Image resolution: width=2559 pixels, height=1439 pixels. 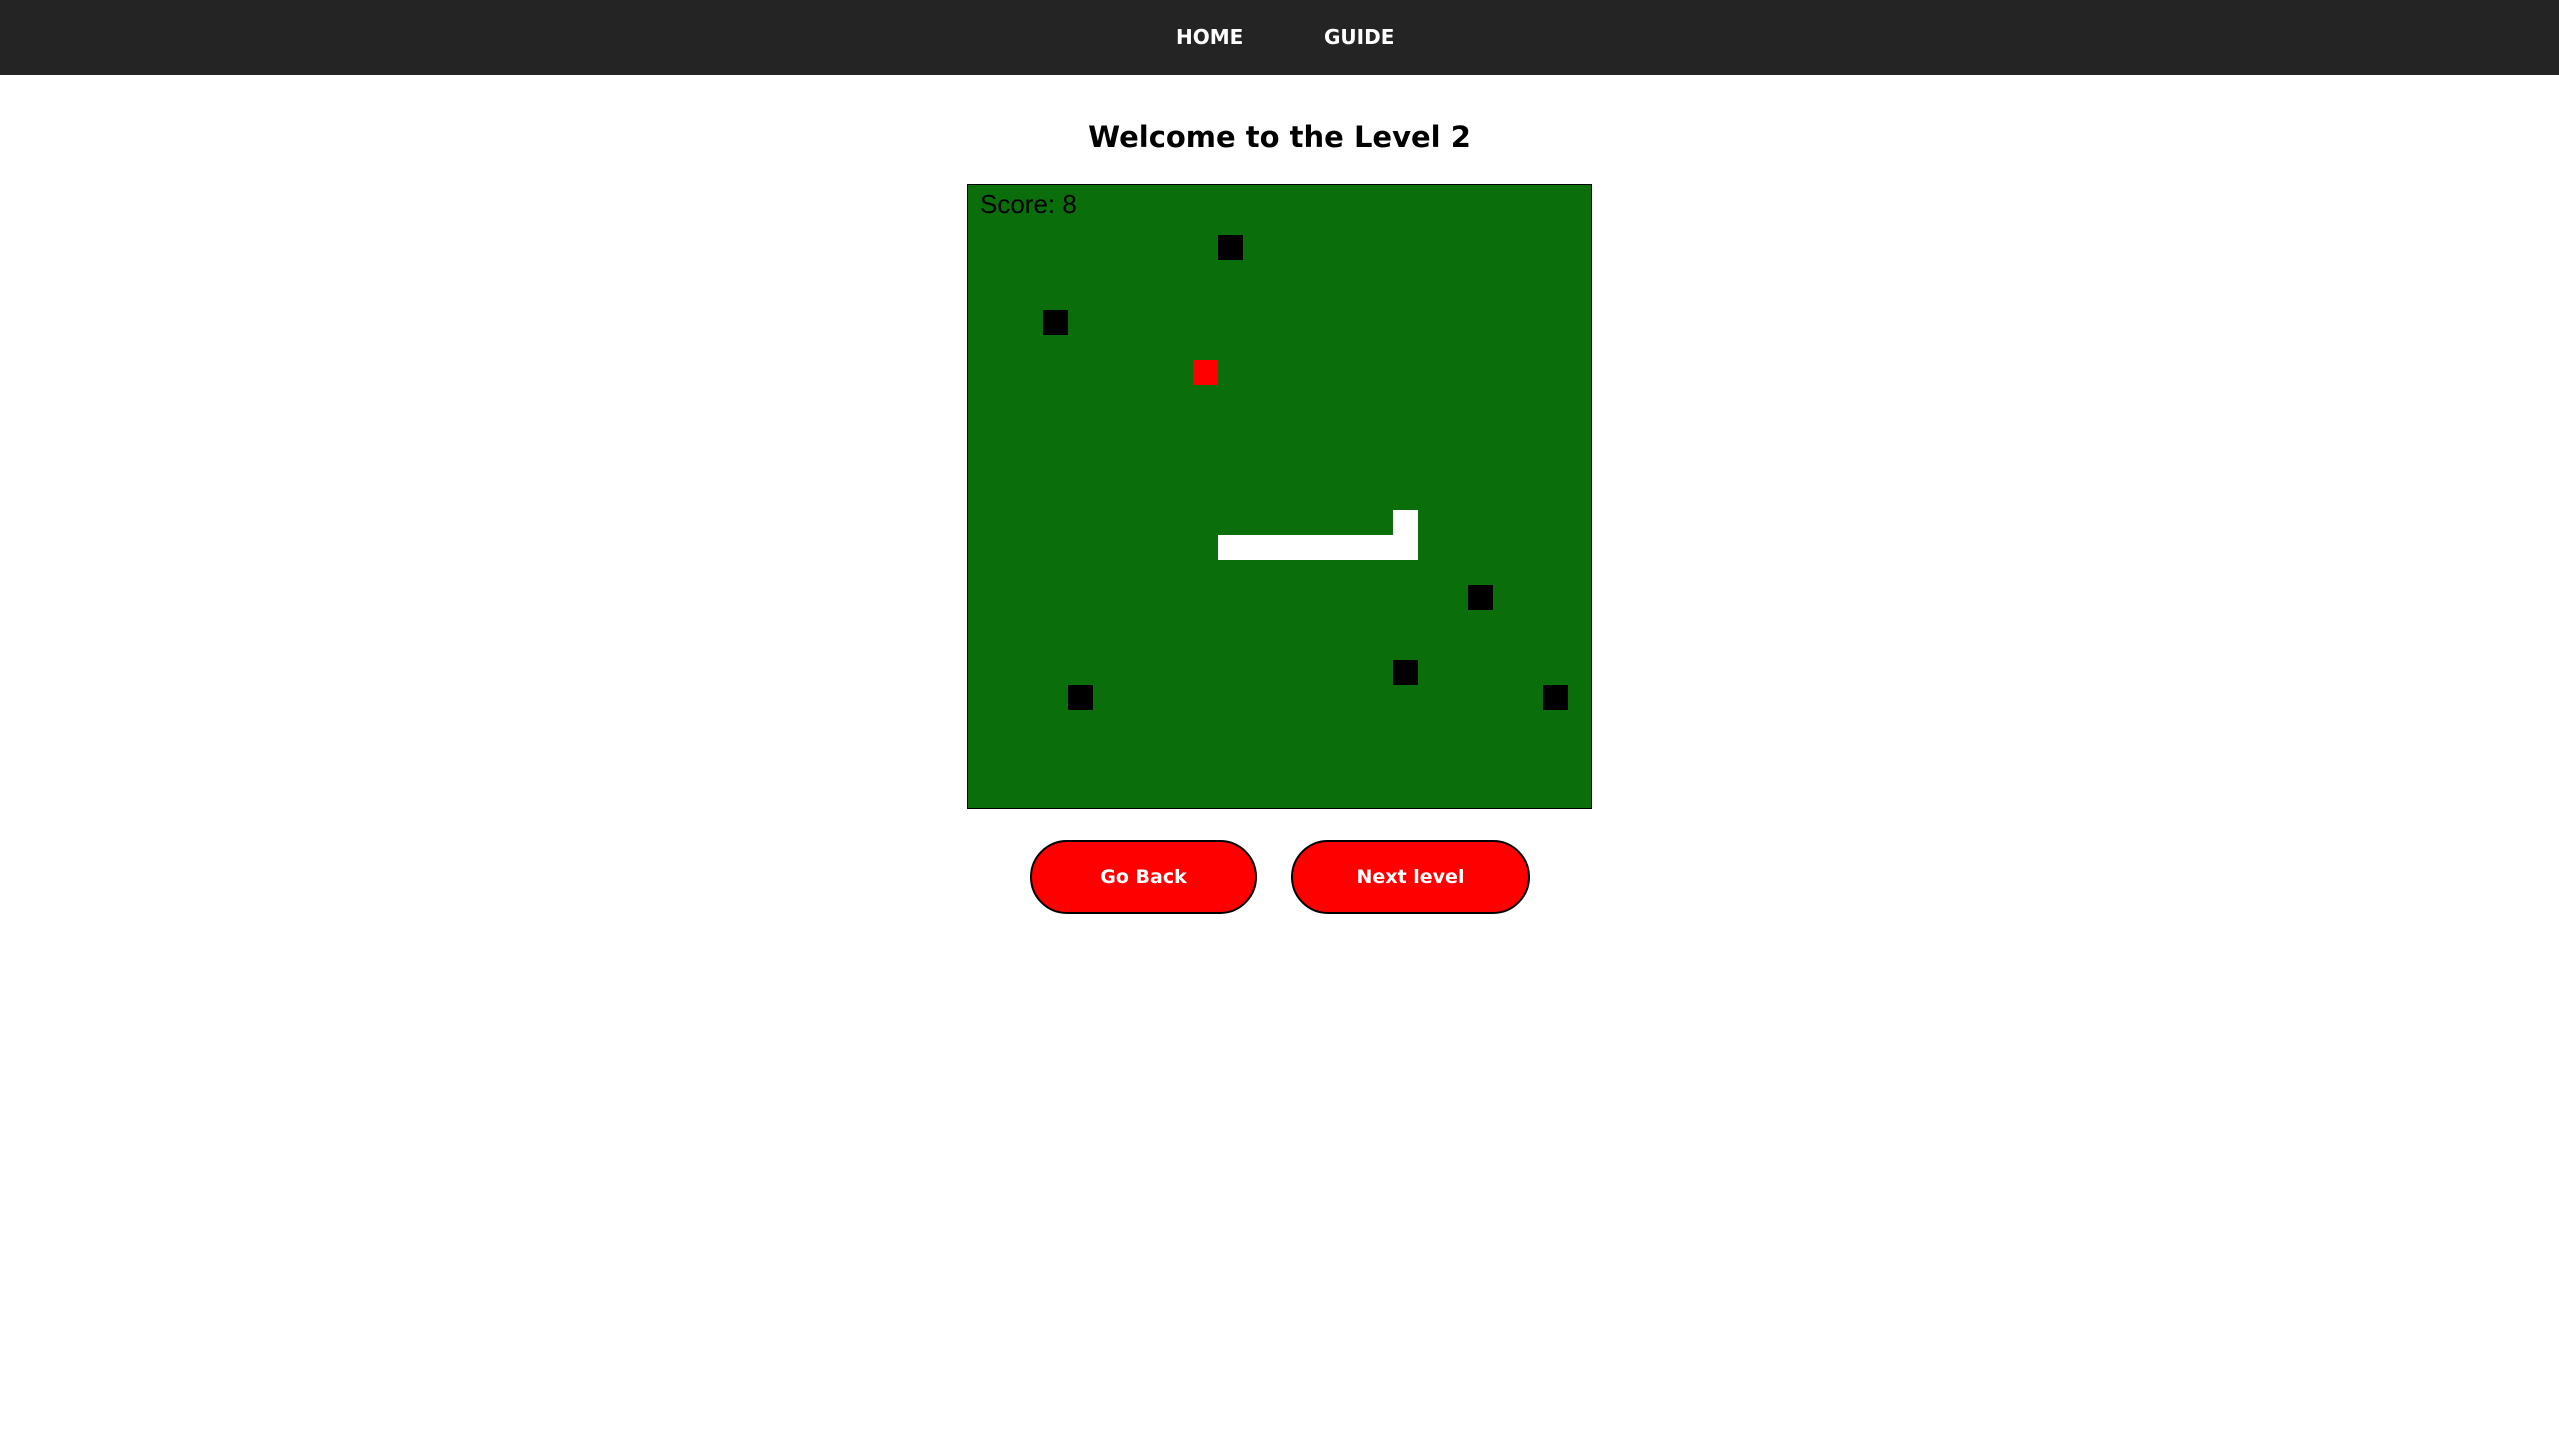 I want to click on page-title: Welcome to the Level 2, so click(x=1279, y=137).